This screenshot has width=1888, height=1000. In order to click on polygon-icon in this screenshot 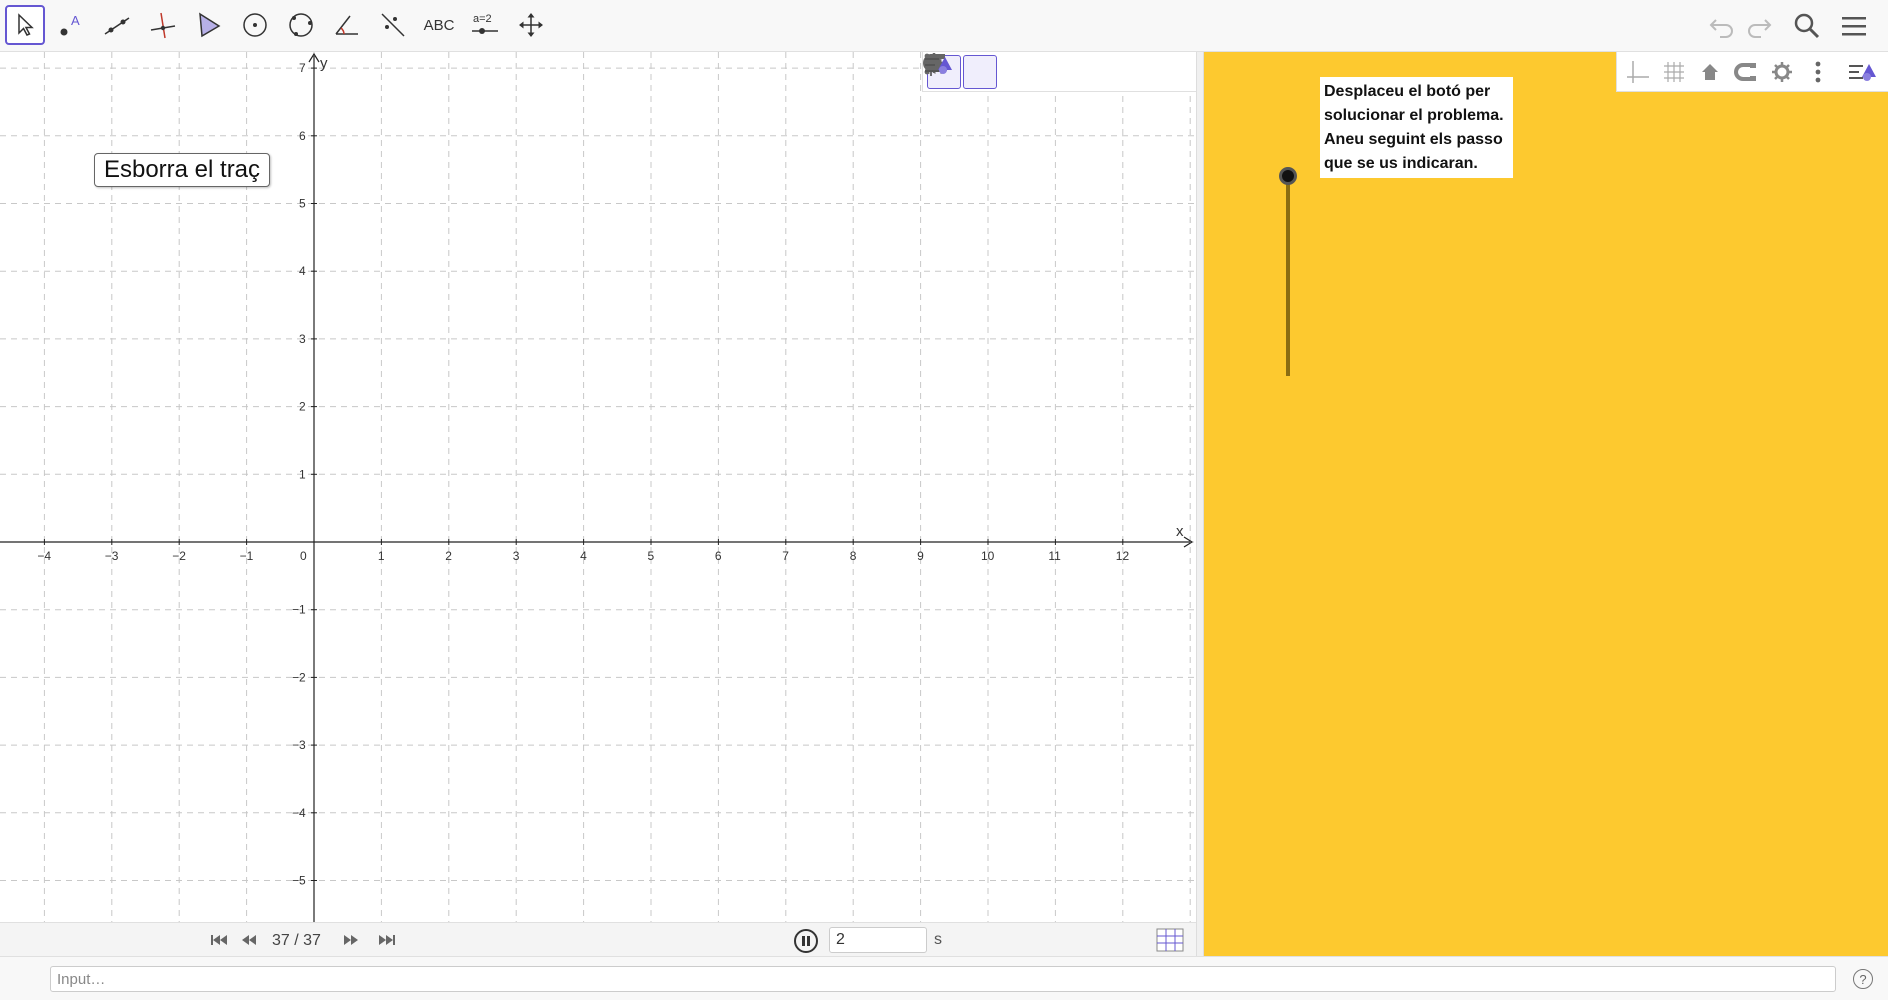, I will do `click(210, 25)`.